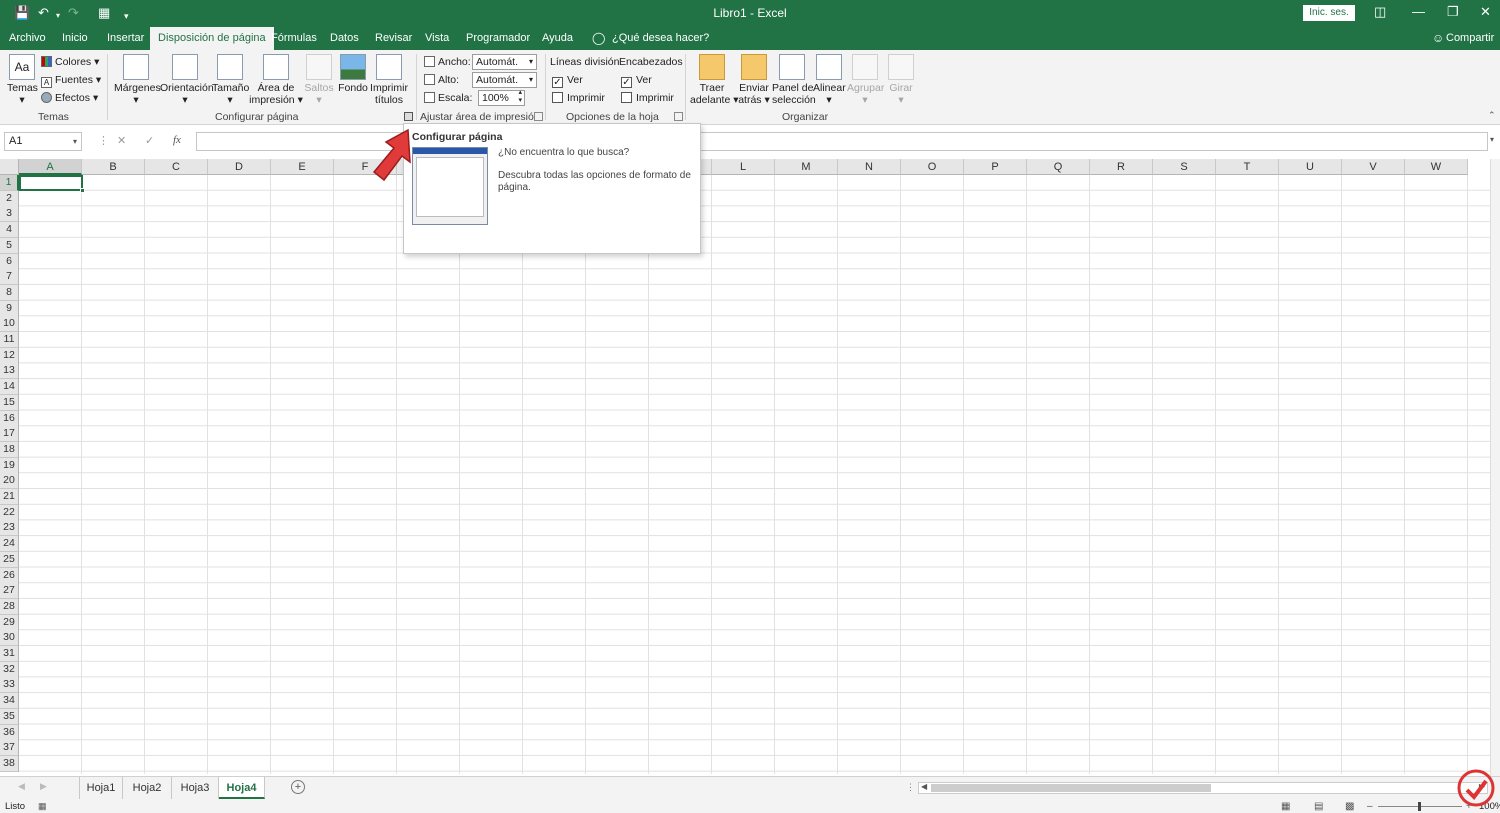  Describe the element at coordinates (22, 80) in the screenshot. I see `themes-button: Aa Temas ▾` at that location.